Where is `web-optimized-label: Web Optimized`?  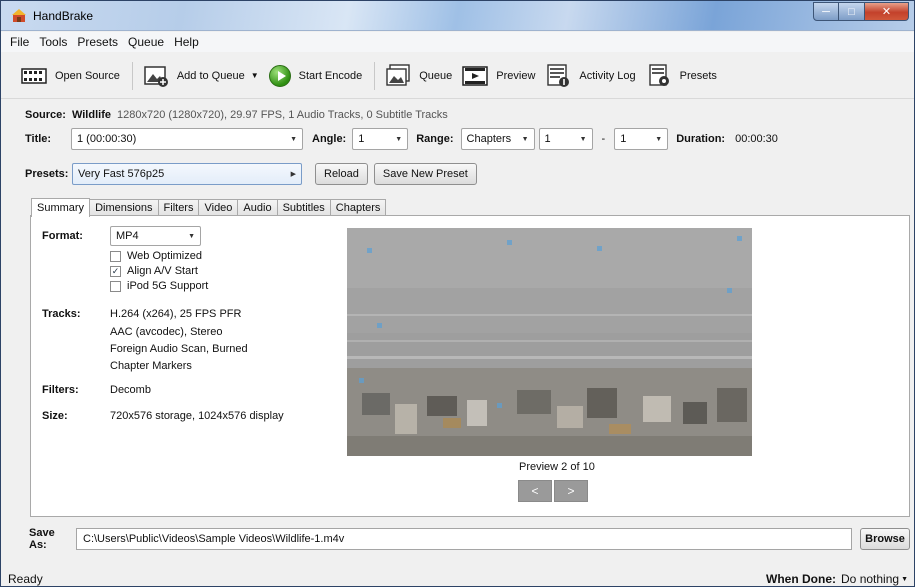 web-optimized-label: Web Optimized is located at coordinates (164, 256).